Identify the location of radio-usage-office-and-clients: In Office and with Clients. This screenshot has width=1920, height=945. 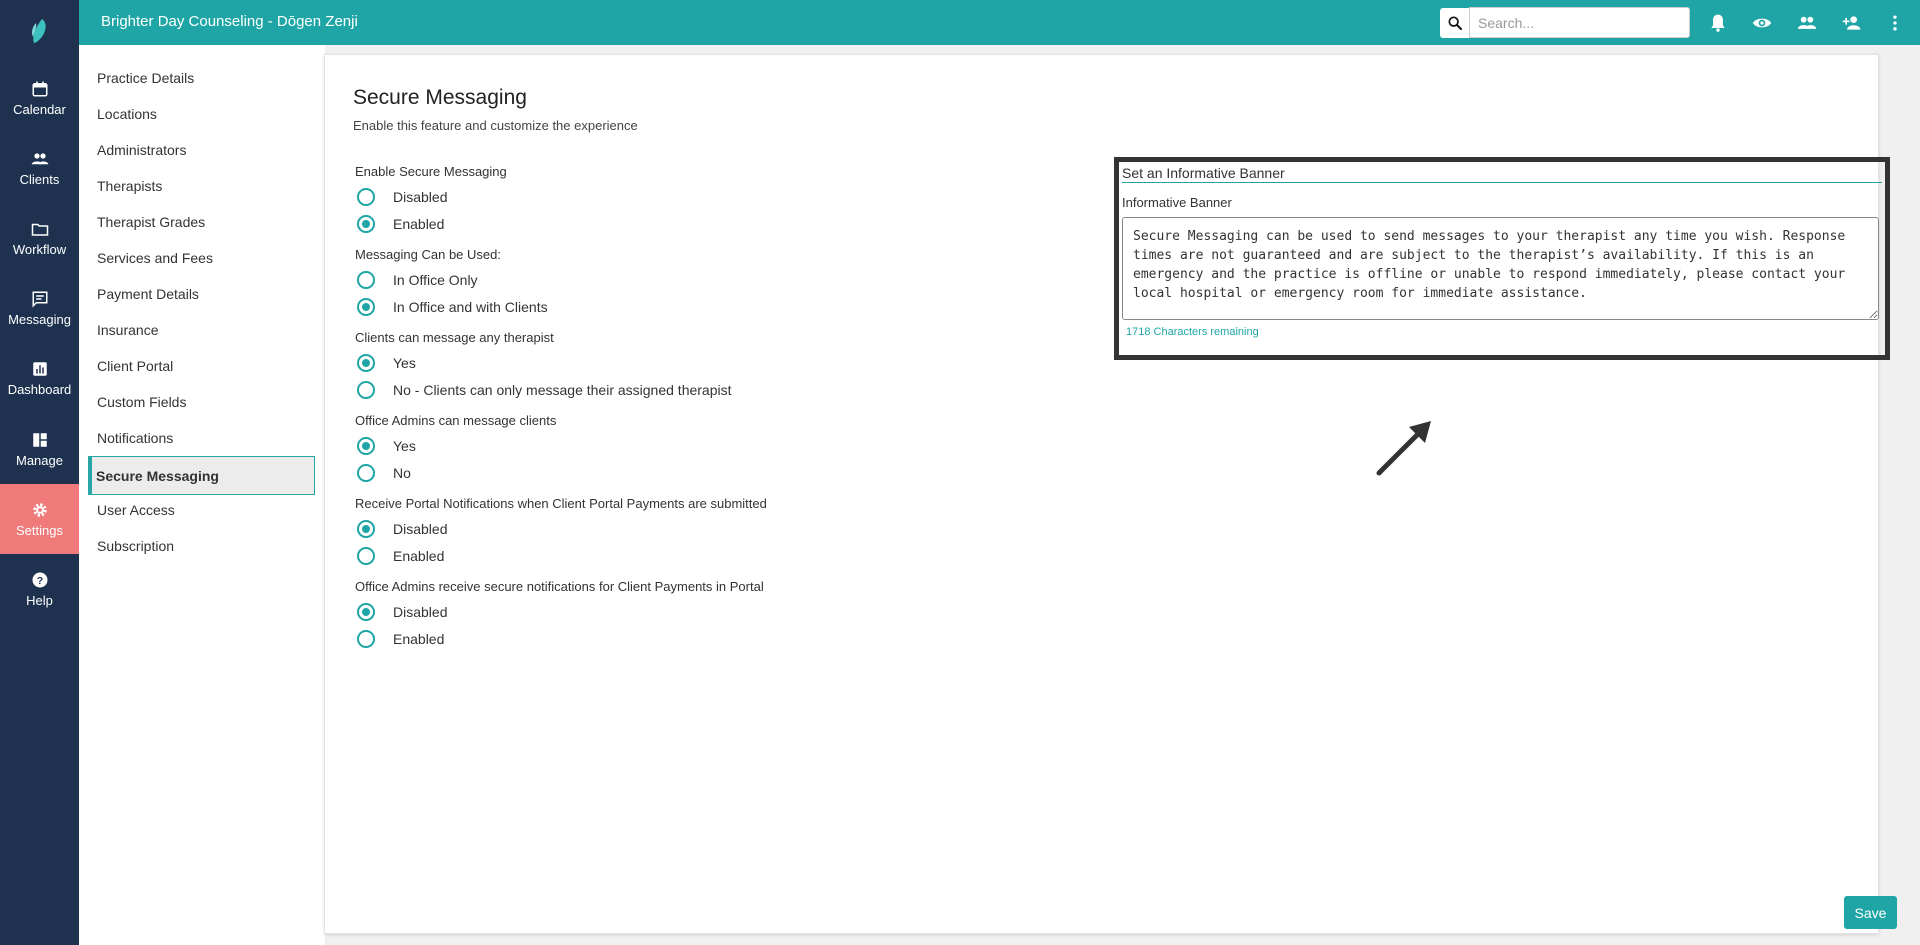
(452, 307).